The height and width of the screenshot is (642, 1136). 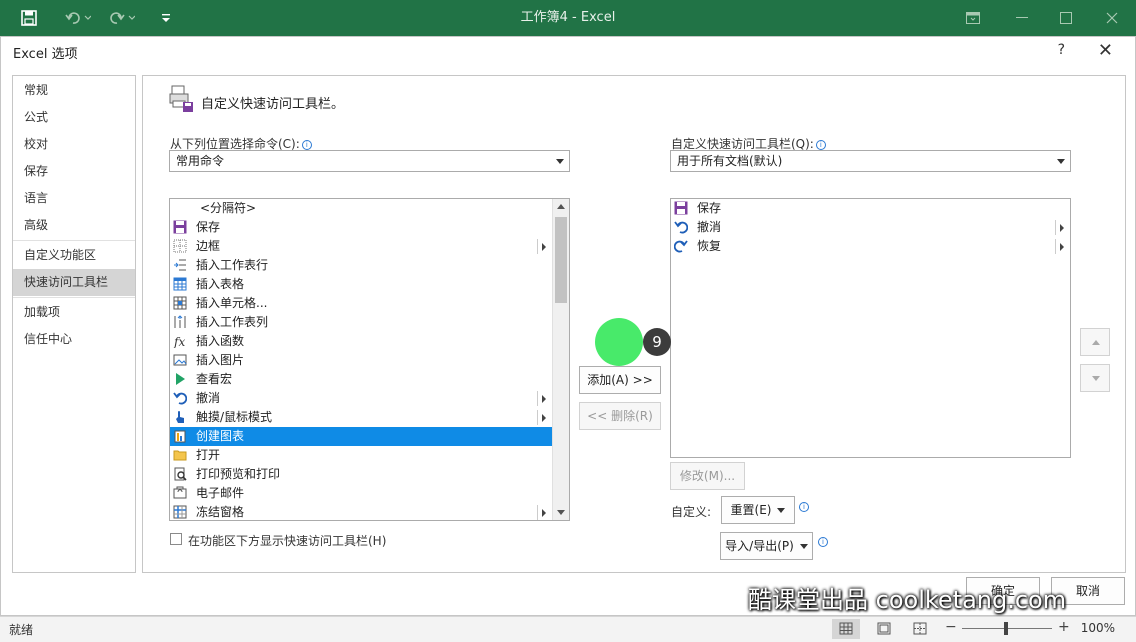 I want to click on customize-toolbar-select: 用于所有文档(默认), so click(x=870, y=161).